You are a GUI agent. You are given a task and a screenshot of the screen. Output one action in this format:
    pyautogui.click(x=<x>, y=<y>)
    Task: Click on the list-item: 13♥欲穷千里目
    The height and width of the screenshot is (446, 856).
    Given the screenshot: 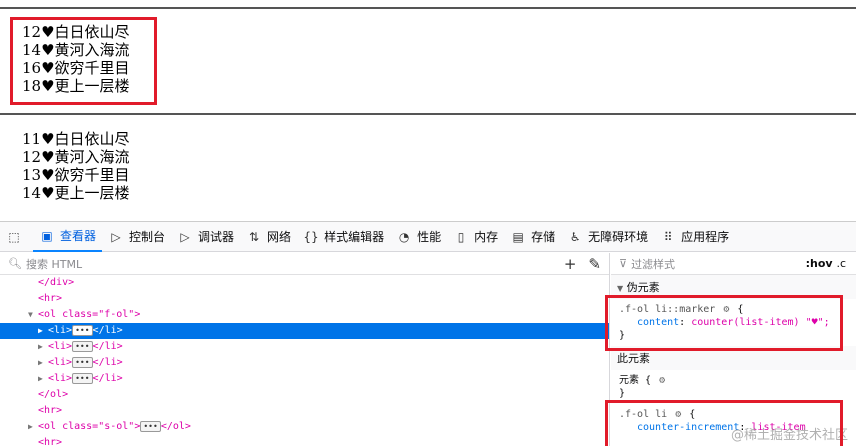 What is the action you would take?
    pyautogui.click(x=76, y=175)
    